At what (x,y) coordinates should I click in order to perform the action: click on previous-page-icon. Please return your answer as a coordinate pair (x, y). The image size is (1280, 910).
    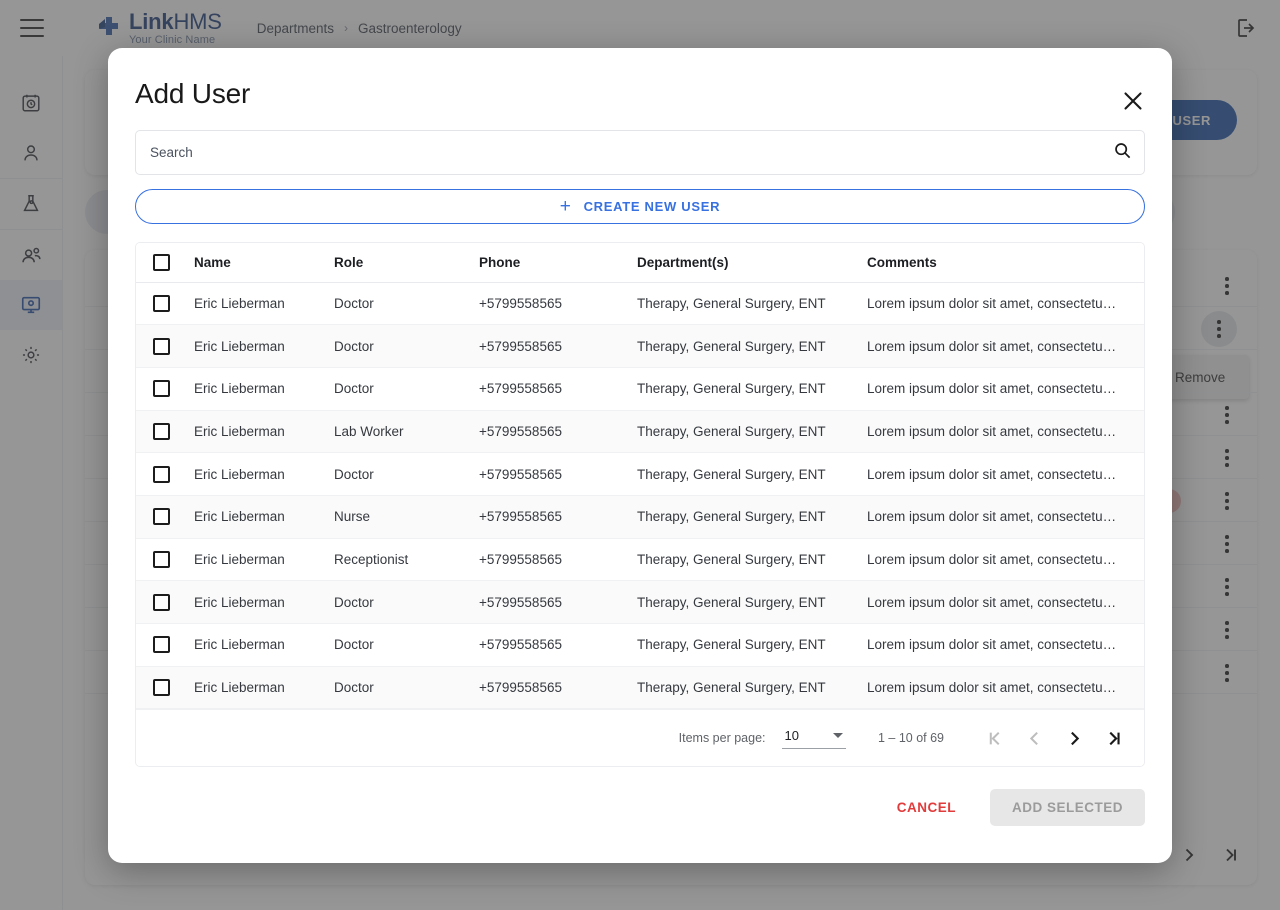
    Looking at the image, I should click on (1034, 738).